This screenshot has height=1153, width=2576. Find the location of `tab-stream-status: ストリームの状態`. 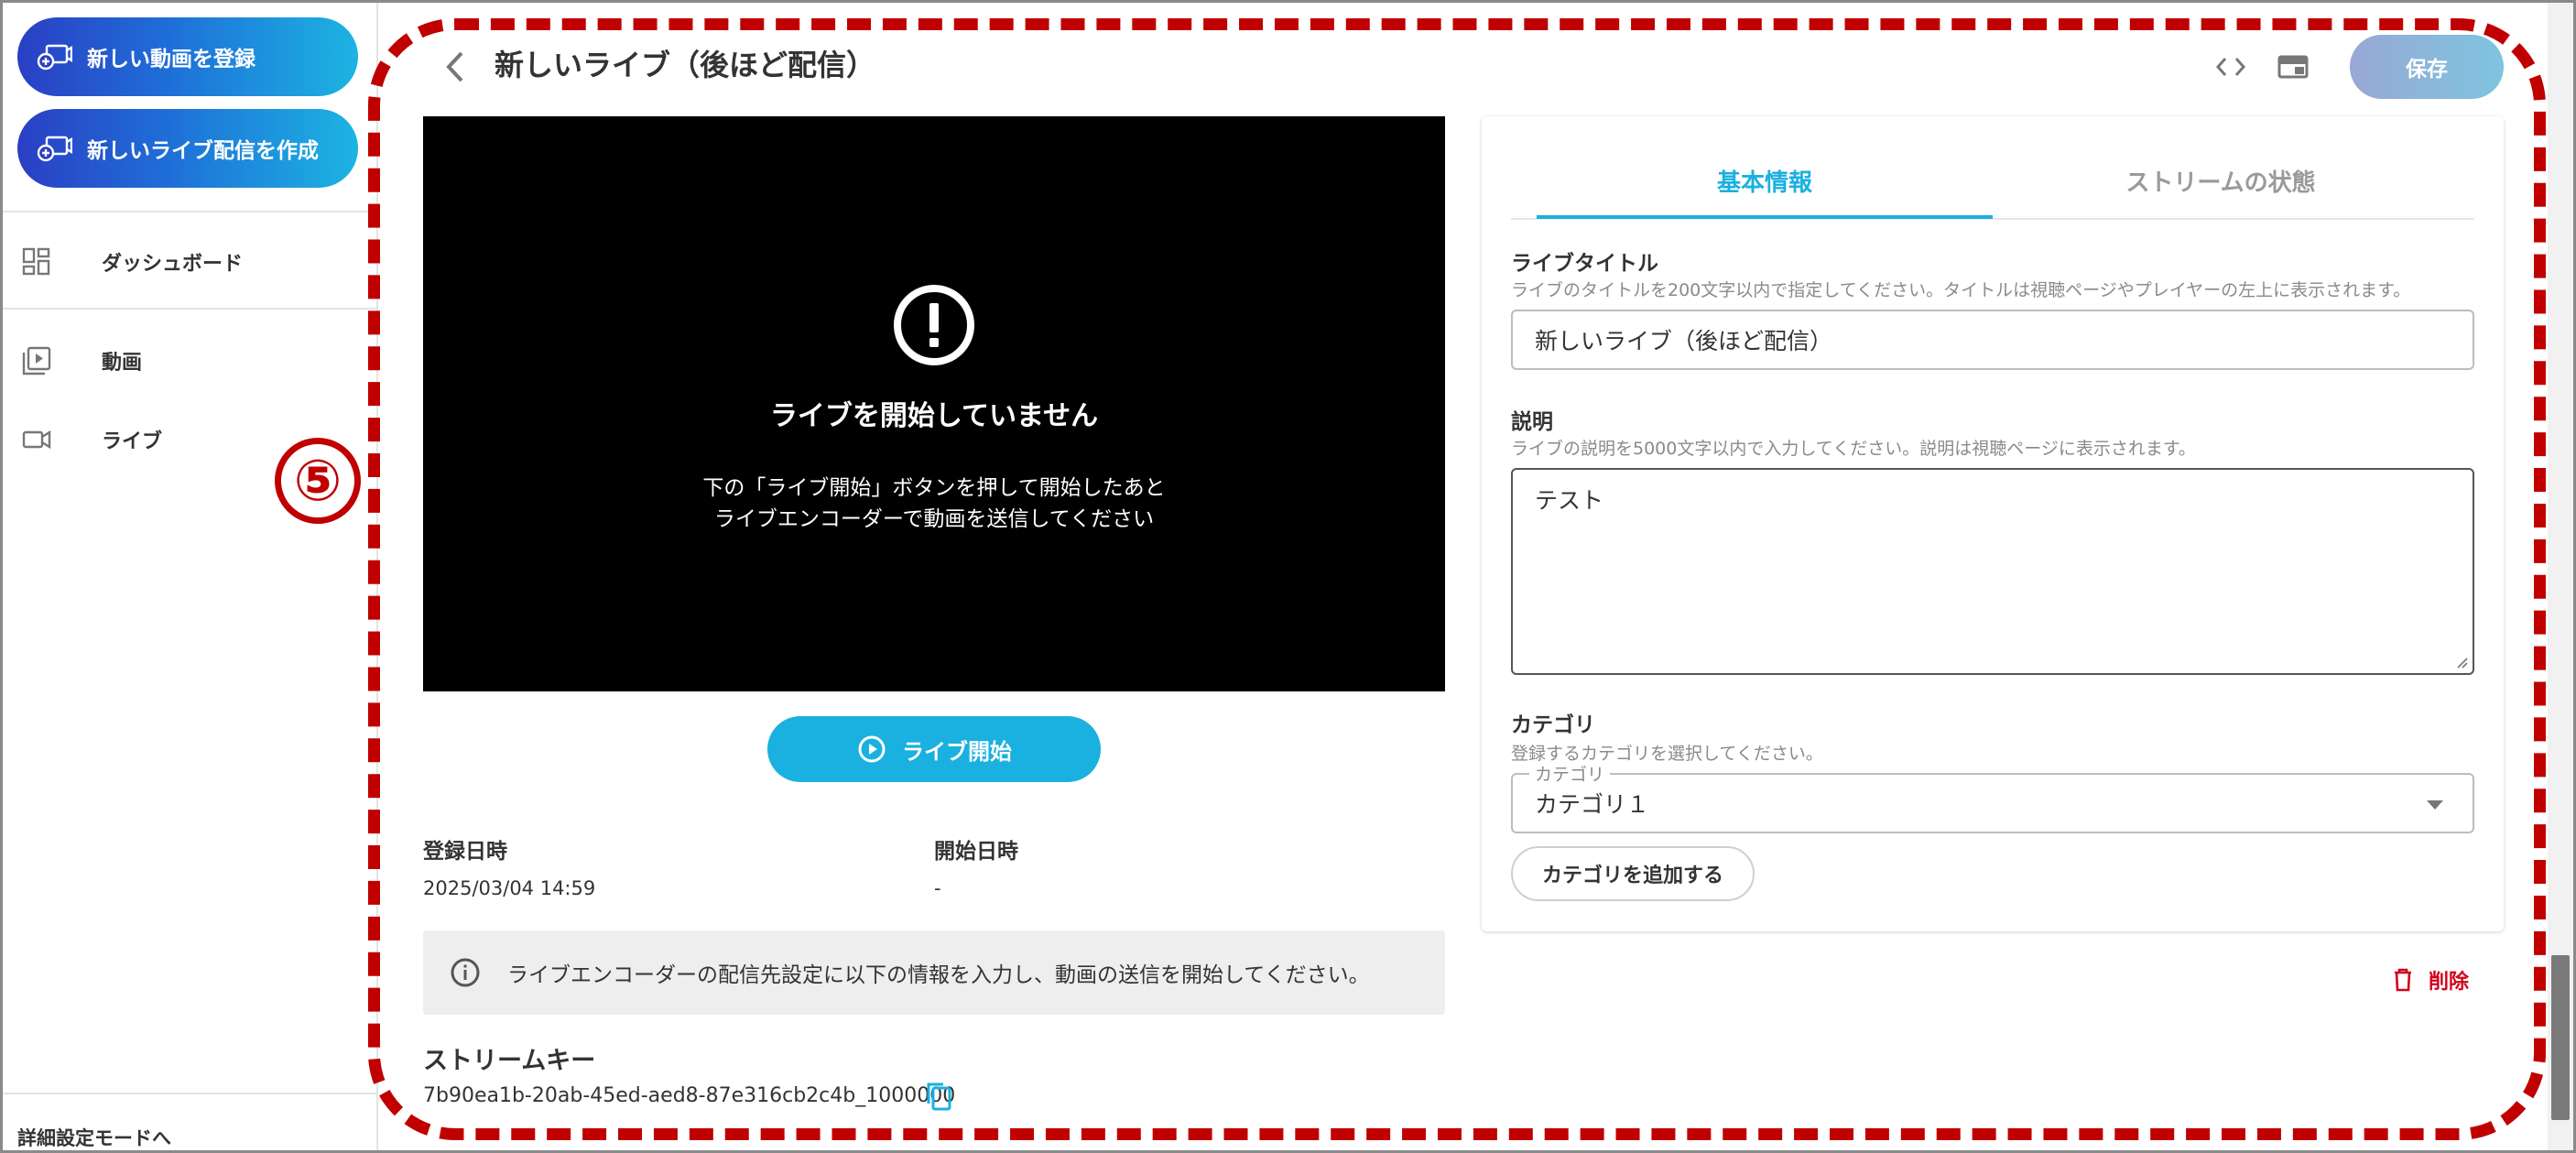

tab-stream-status: ストリームの状態 is located at coordinates (2221, 181).